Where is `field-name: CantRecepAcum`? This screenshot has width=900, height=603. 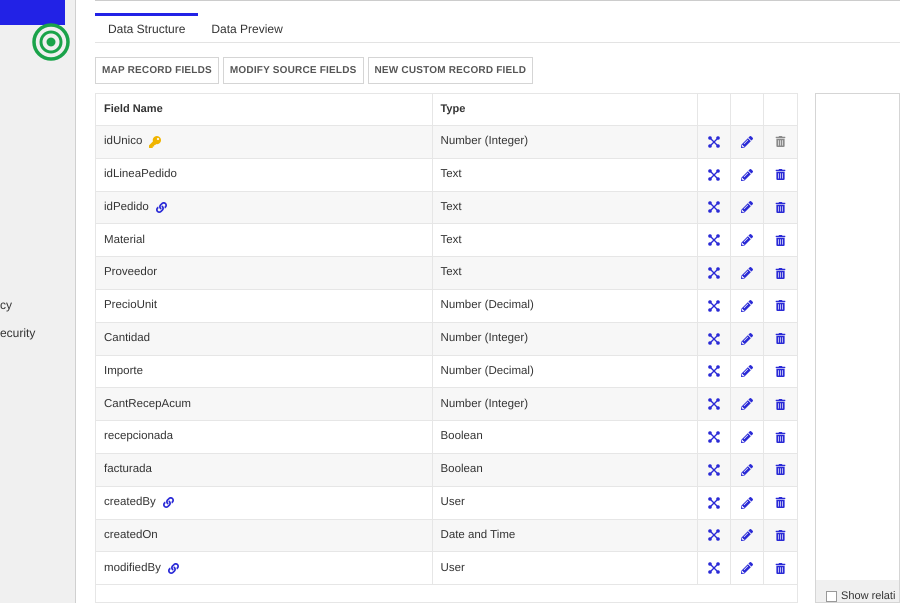 field-name: CantRecepAcum is located at coordinates (147, 404).